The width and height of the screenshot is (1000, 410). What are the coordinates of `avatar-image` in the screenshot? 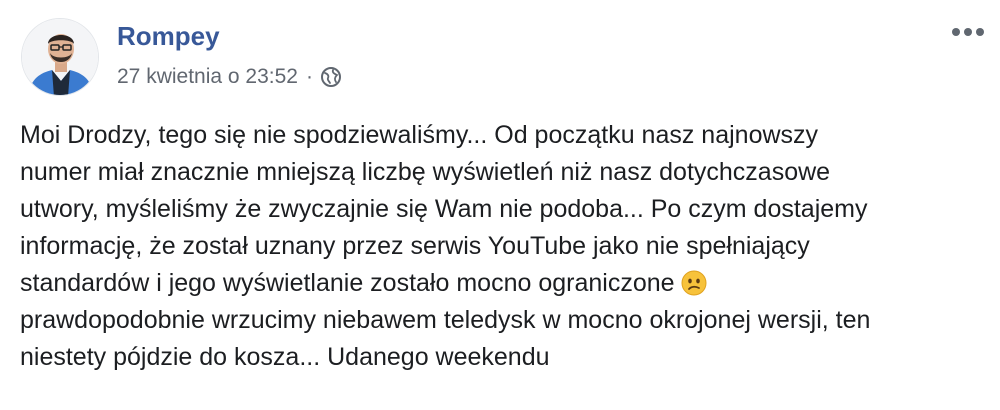 It's located at (60, 57).